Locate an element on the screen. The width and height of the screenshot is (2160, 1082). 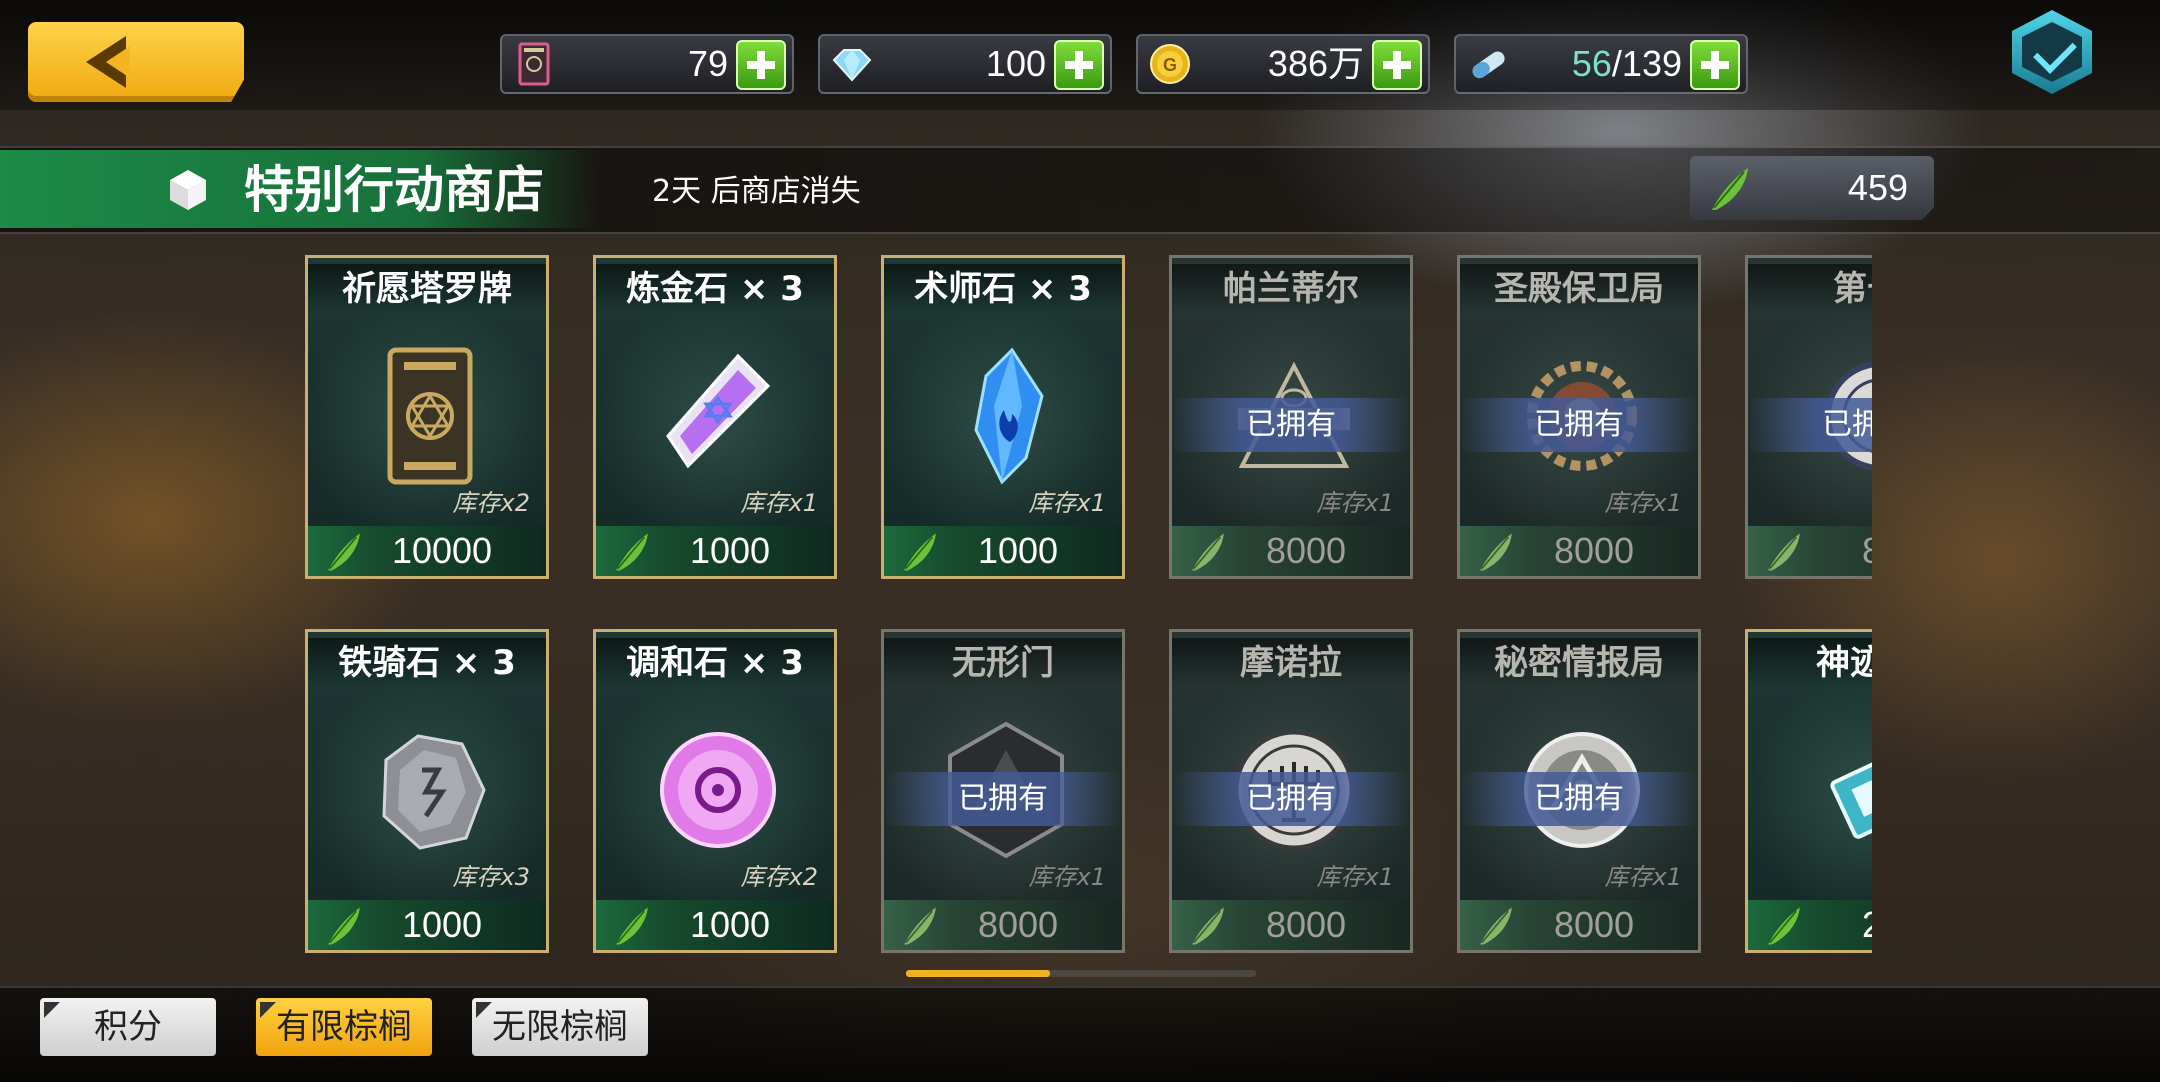
shop-item-card: 秘密情报局 已拥有 库存x1 8000 is located at coordinates (1579, 791).